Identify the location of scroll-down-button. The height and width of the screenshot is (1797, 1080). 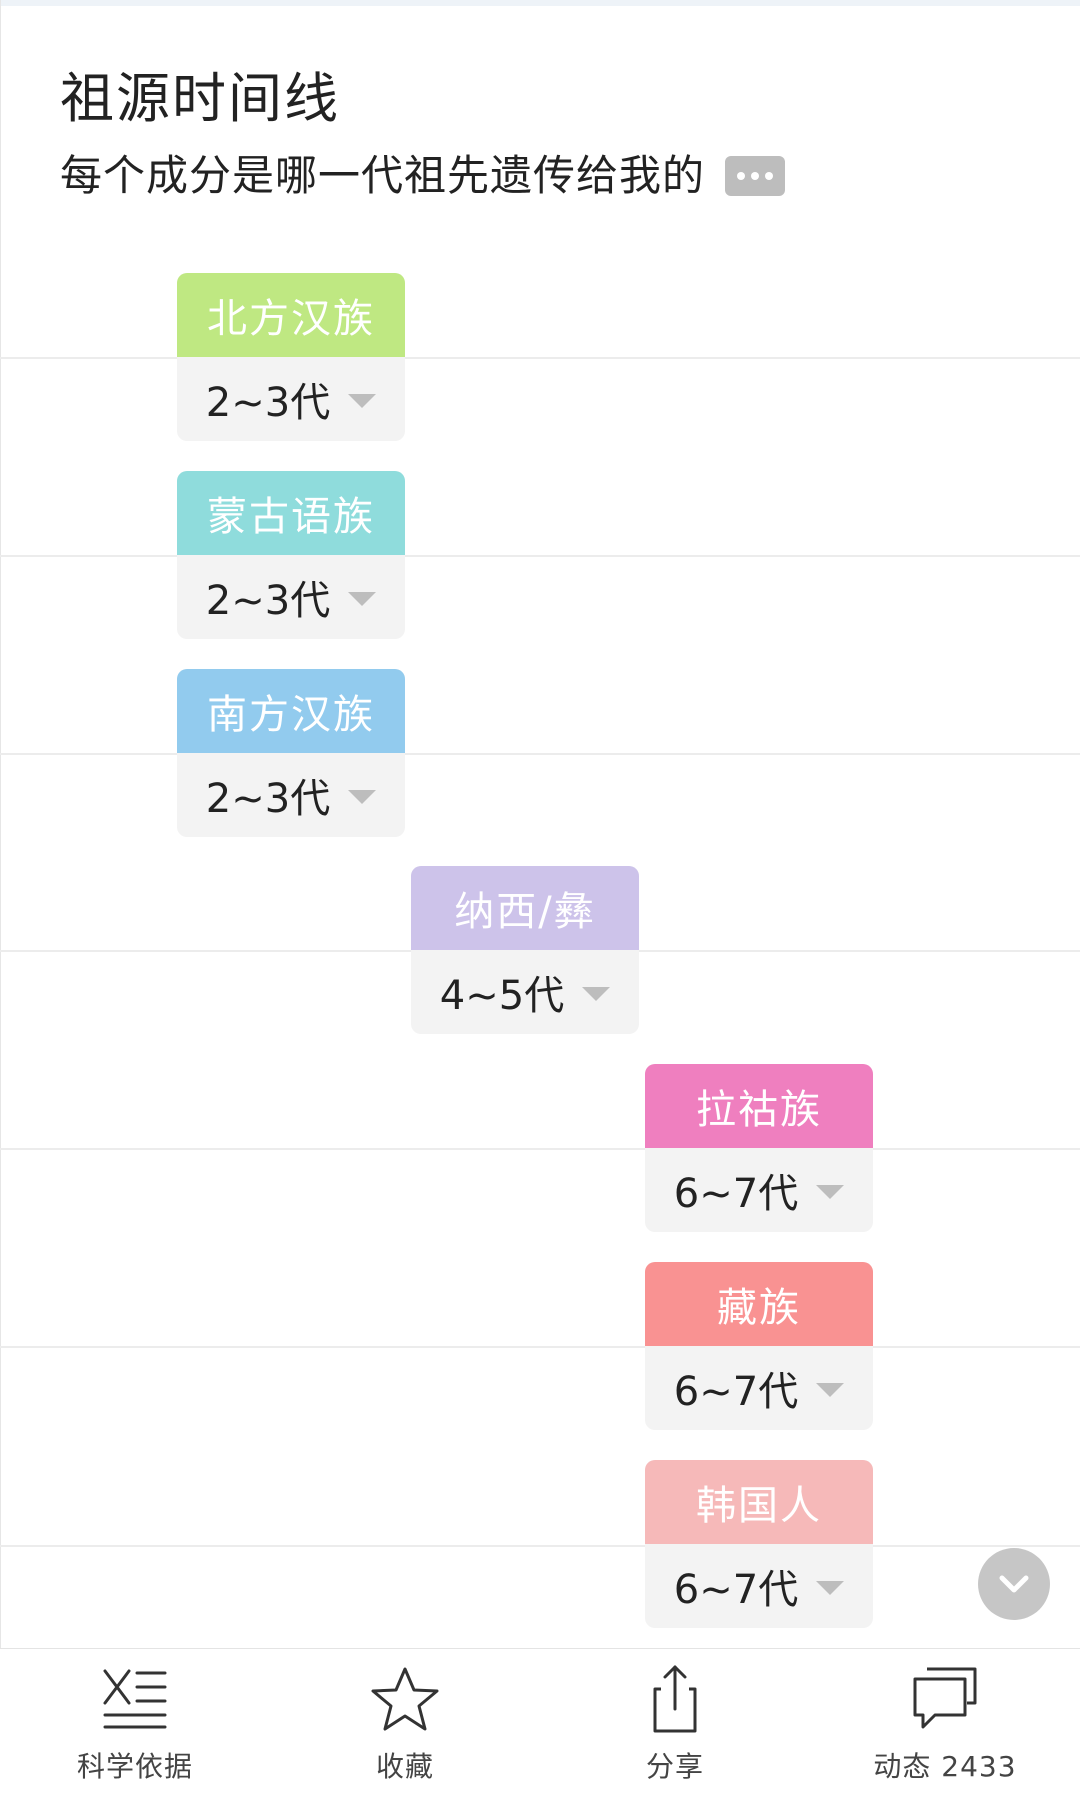
(1014, 1584).